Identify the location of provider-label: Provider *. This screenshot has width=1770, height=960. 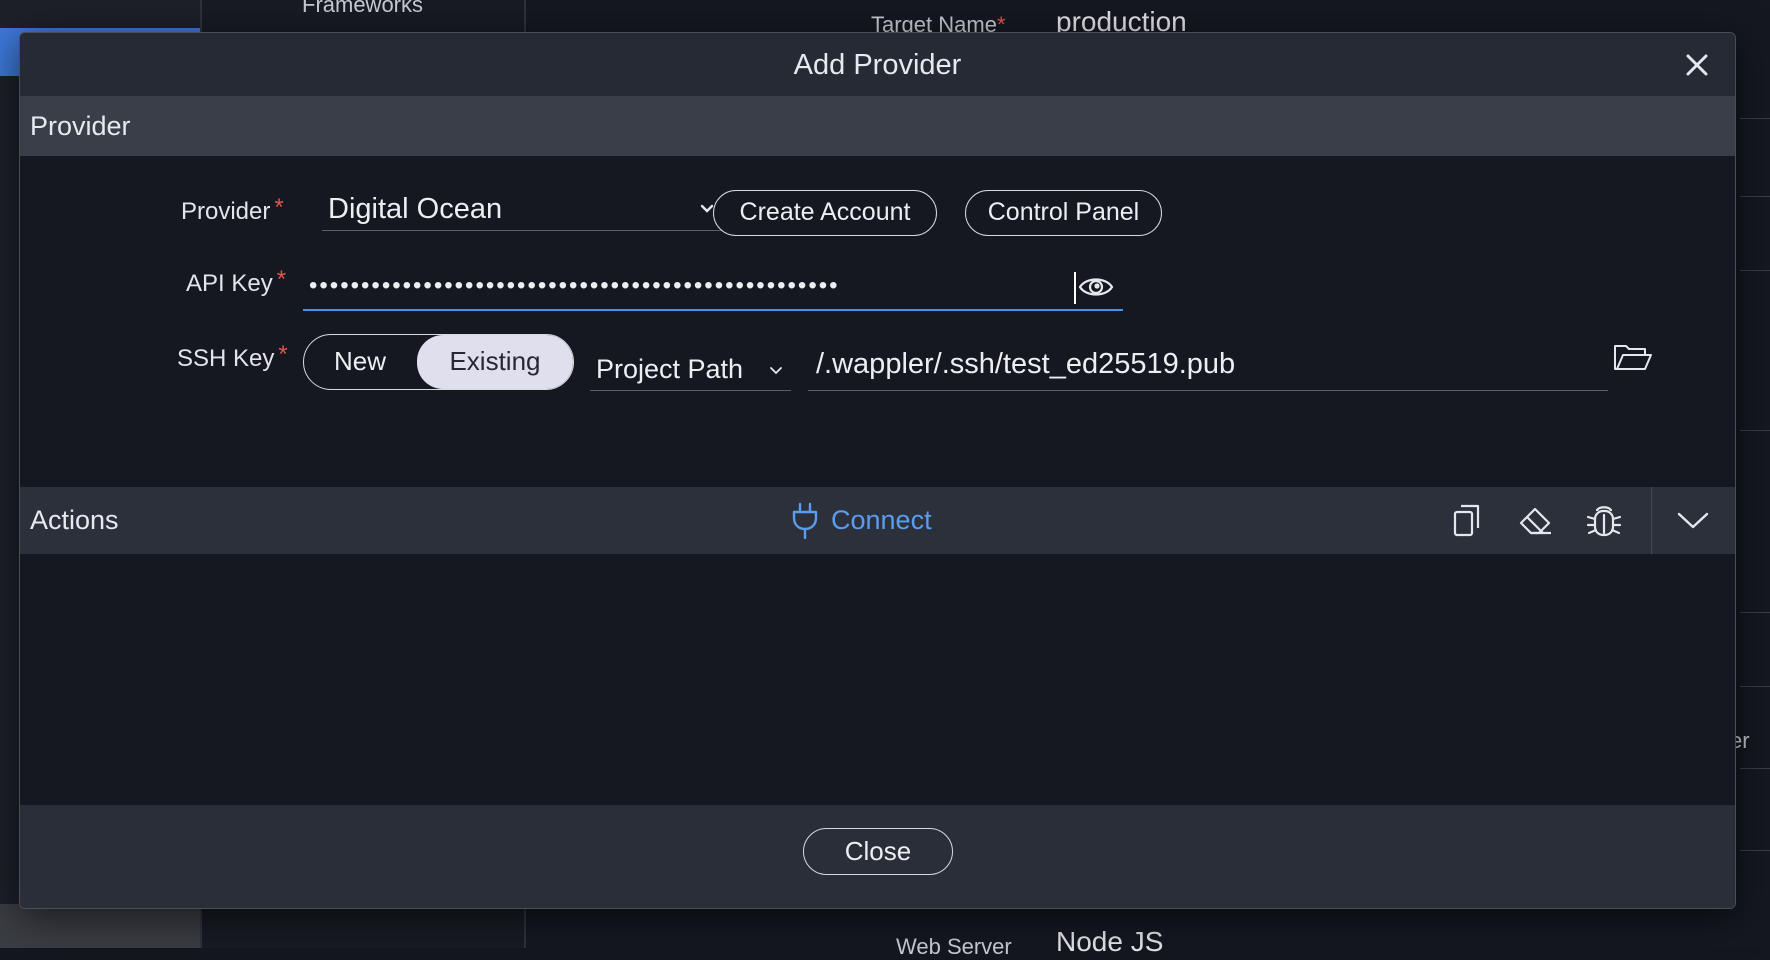
(232, 209).